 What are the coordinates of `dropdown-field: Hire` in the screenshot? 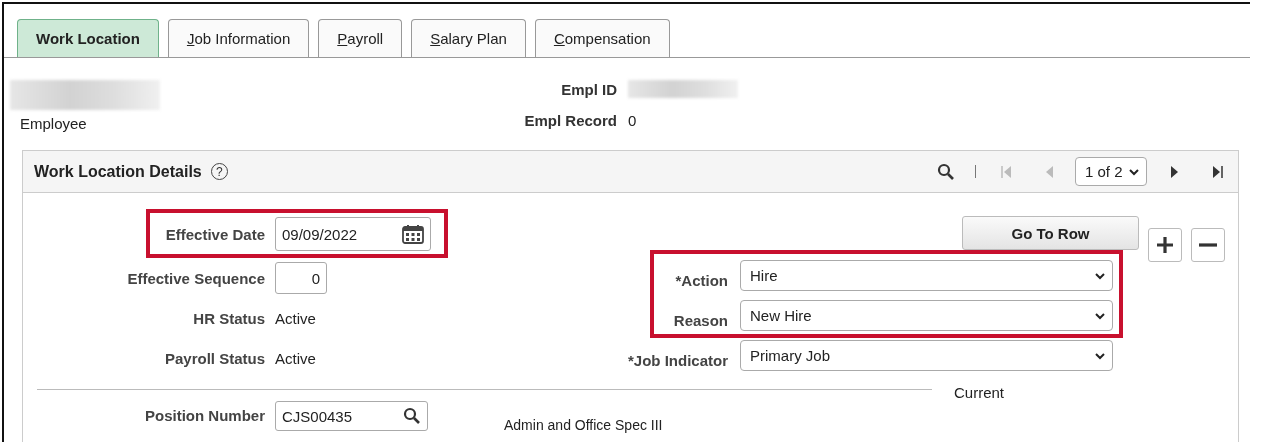 It's located at (926, 275).